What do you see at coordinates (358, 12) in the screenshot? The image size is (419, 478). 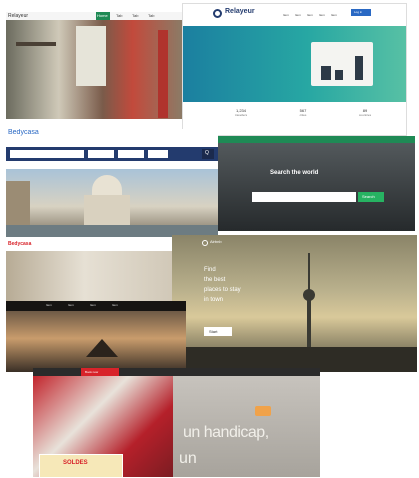 I see `login-label: Log in` at bounding box center [358, 12].